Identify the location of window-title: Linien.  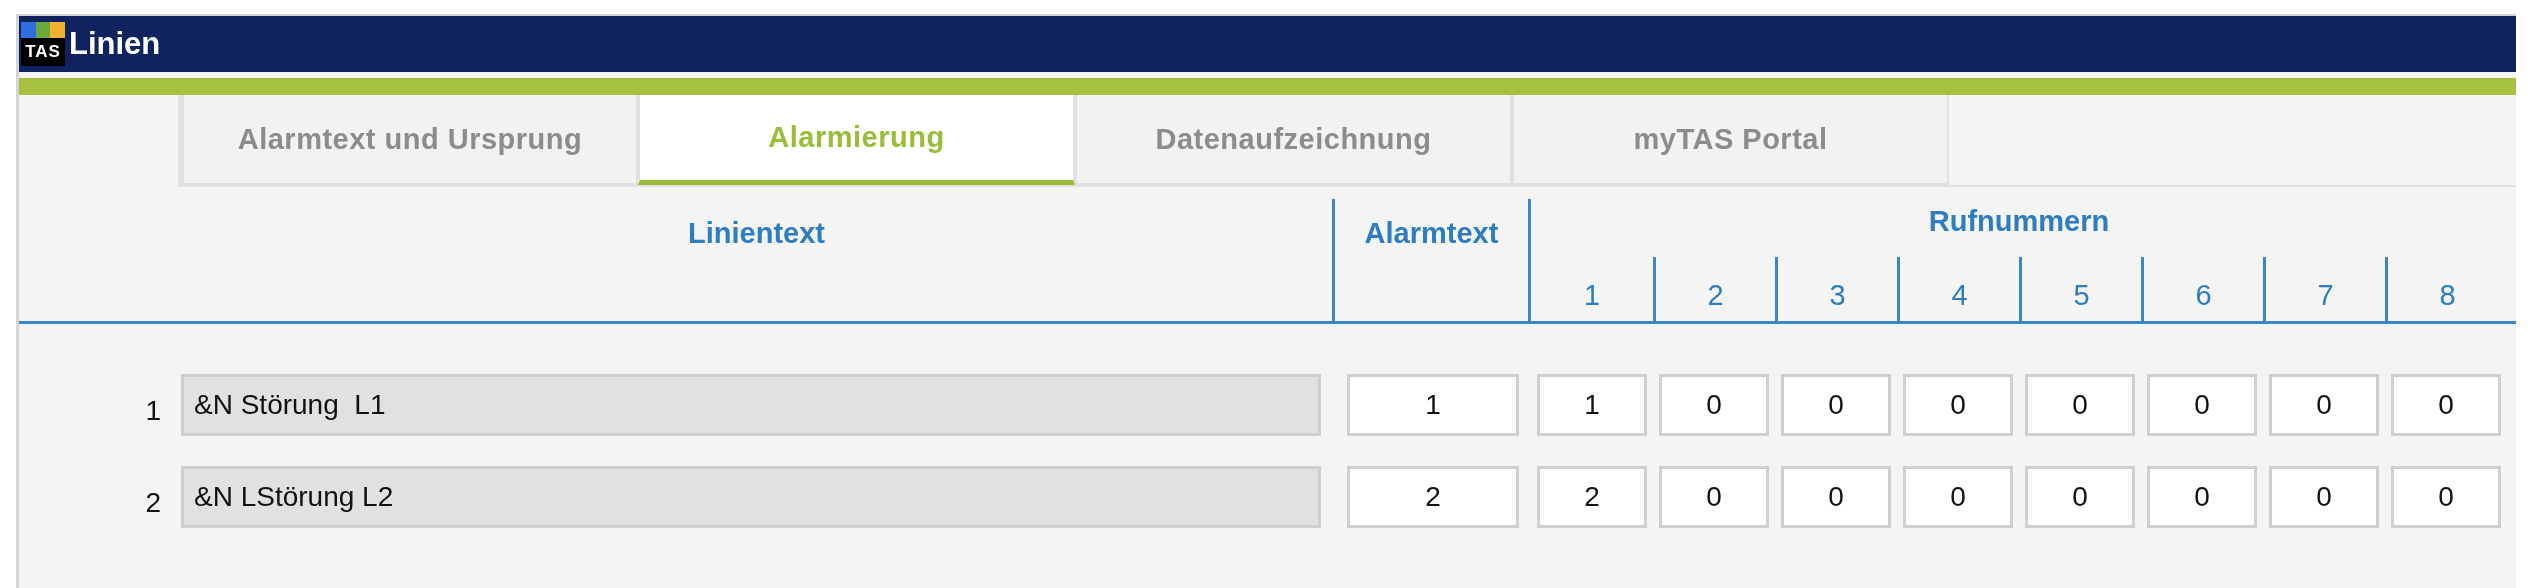
(115, 44).